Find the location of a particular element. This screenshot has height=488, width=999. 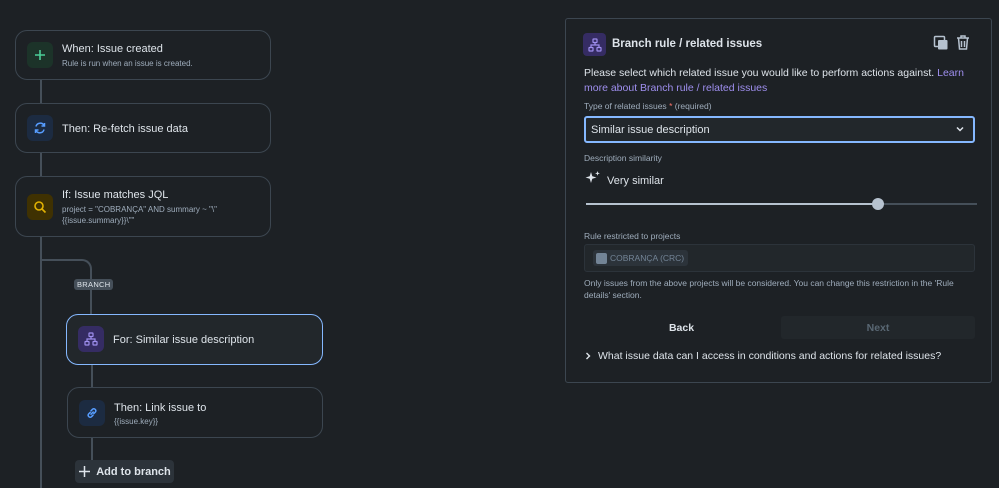

branch-tag: BRANCH is located at coordinates (94, 284).